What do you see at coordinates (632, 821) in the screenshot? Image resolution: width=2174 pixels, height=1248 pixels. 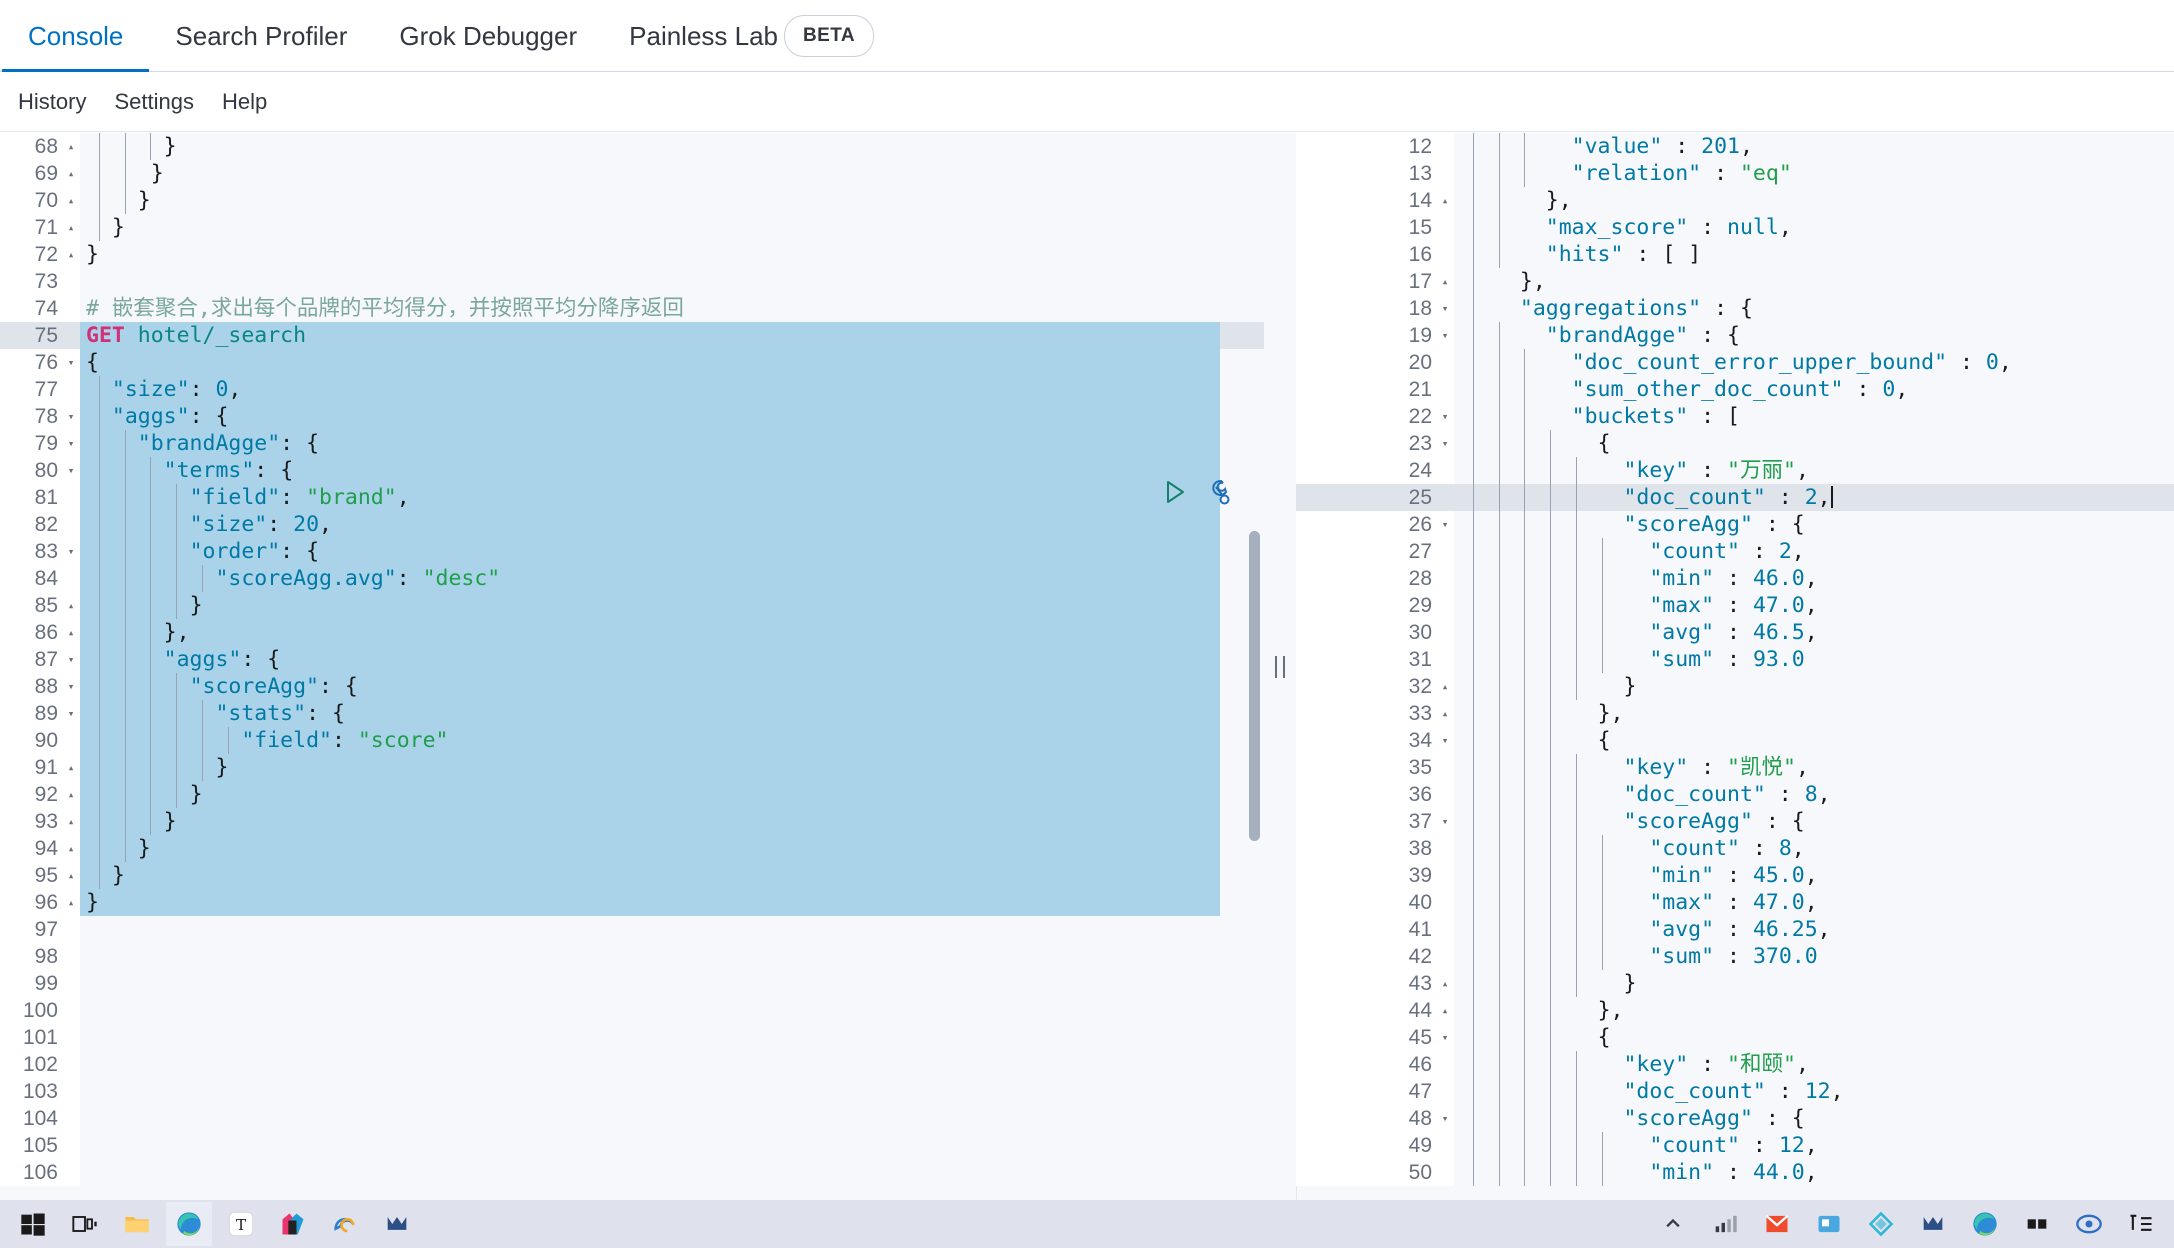 I see `code-line: 93 ▴ }` at bounding box center [632, 821].